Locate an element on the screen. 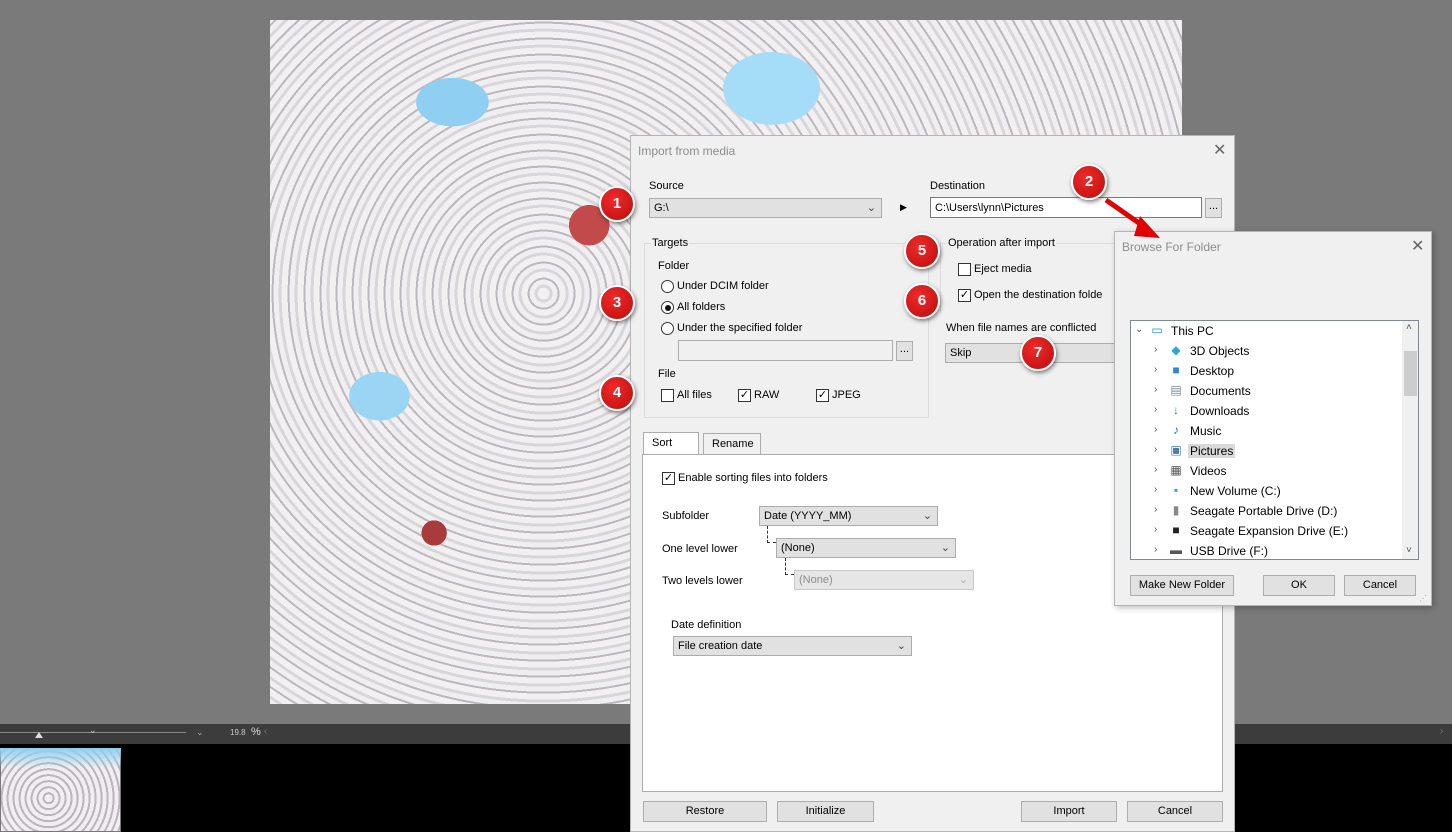  tree-node: › ■ Seagate Expansion Drive (E:) is located at coordinates (1266, 531).